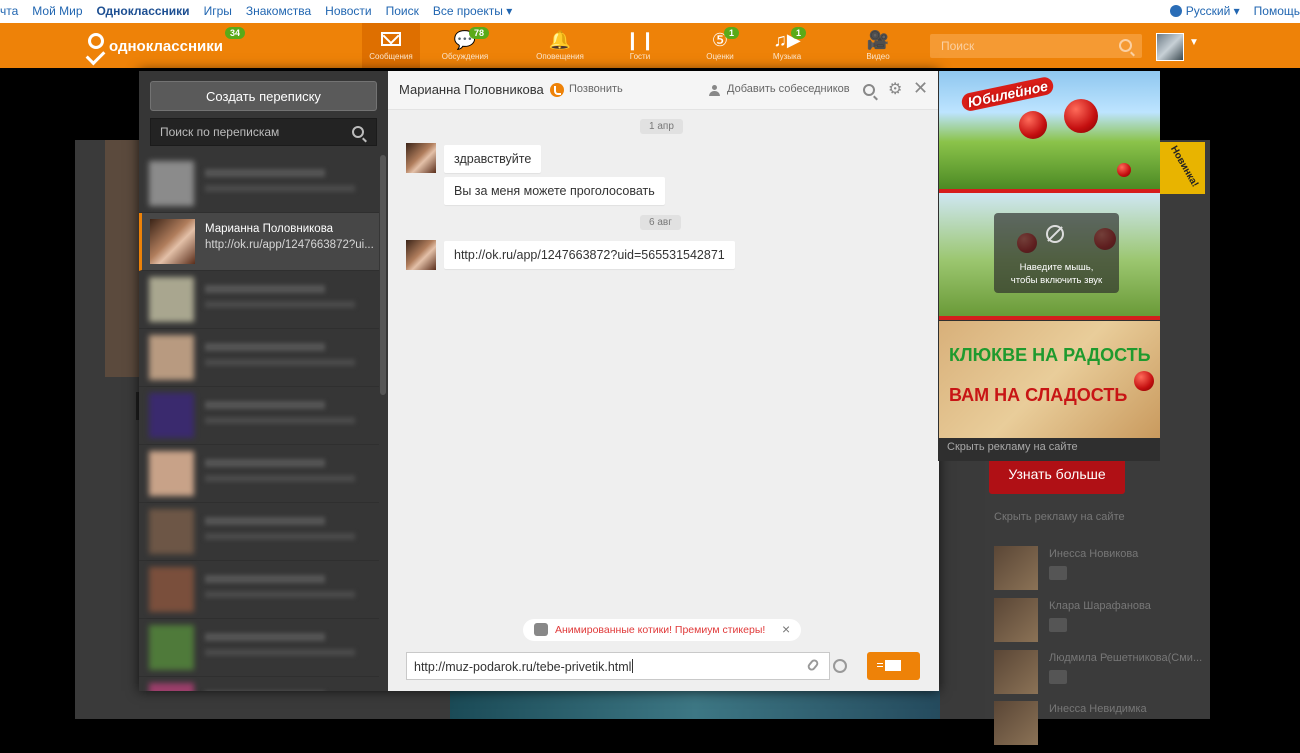 This screenshot has width=1300, height=753. Describe the element at coordinates (1099, 727) in the screenshot. I see `friend-item: Инесса Невидимка` at that location.